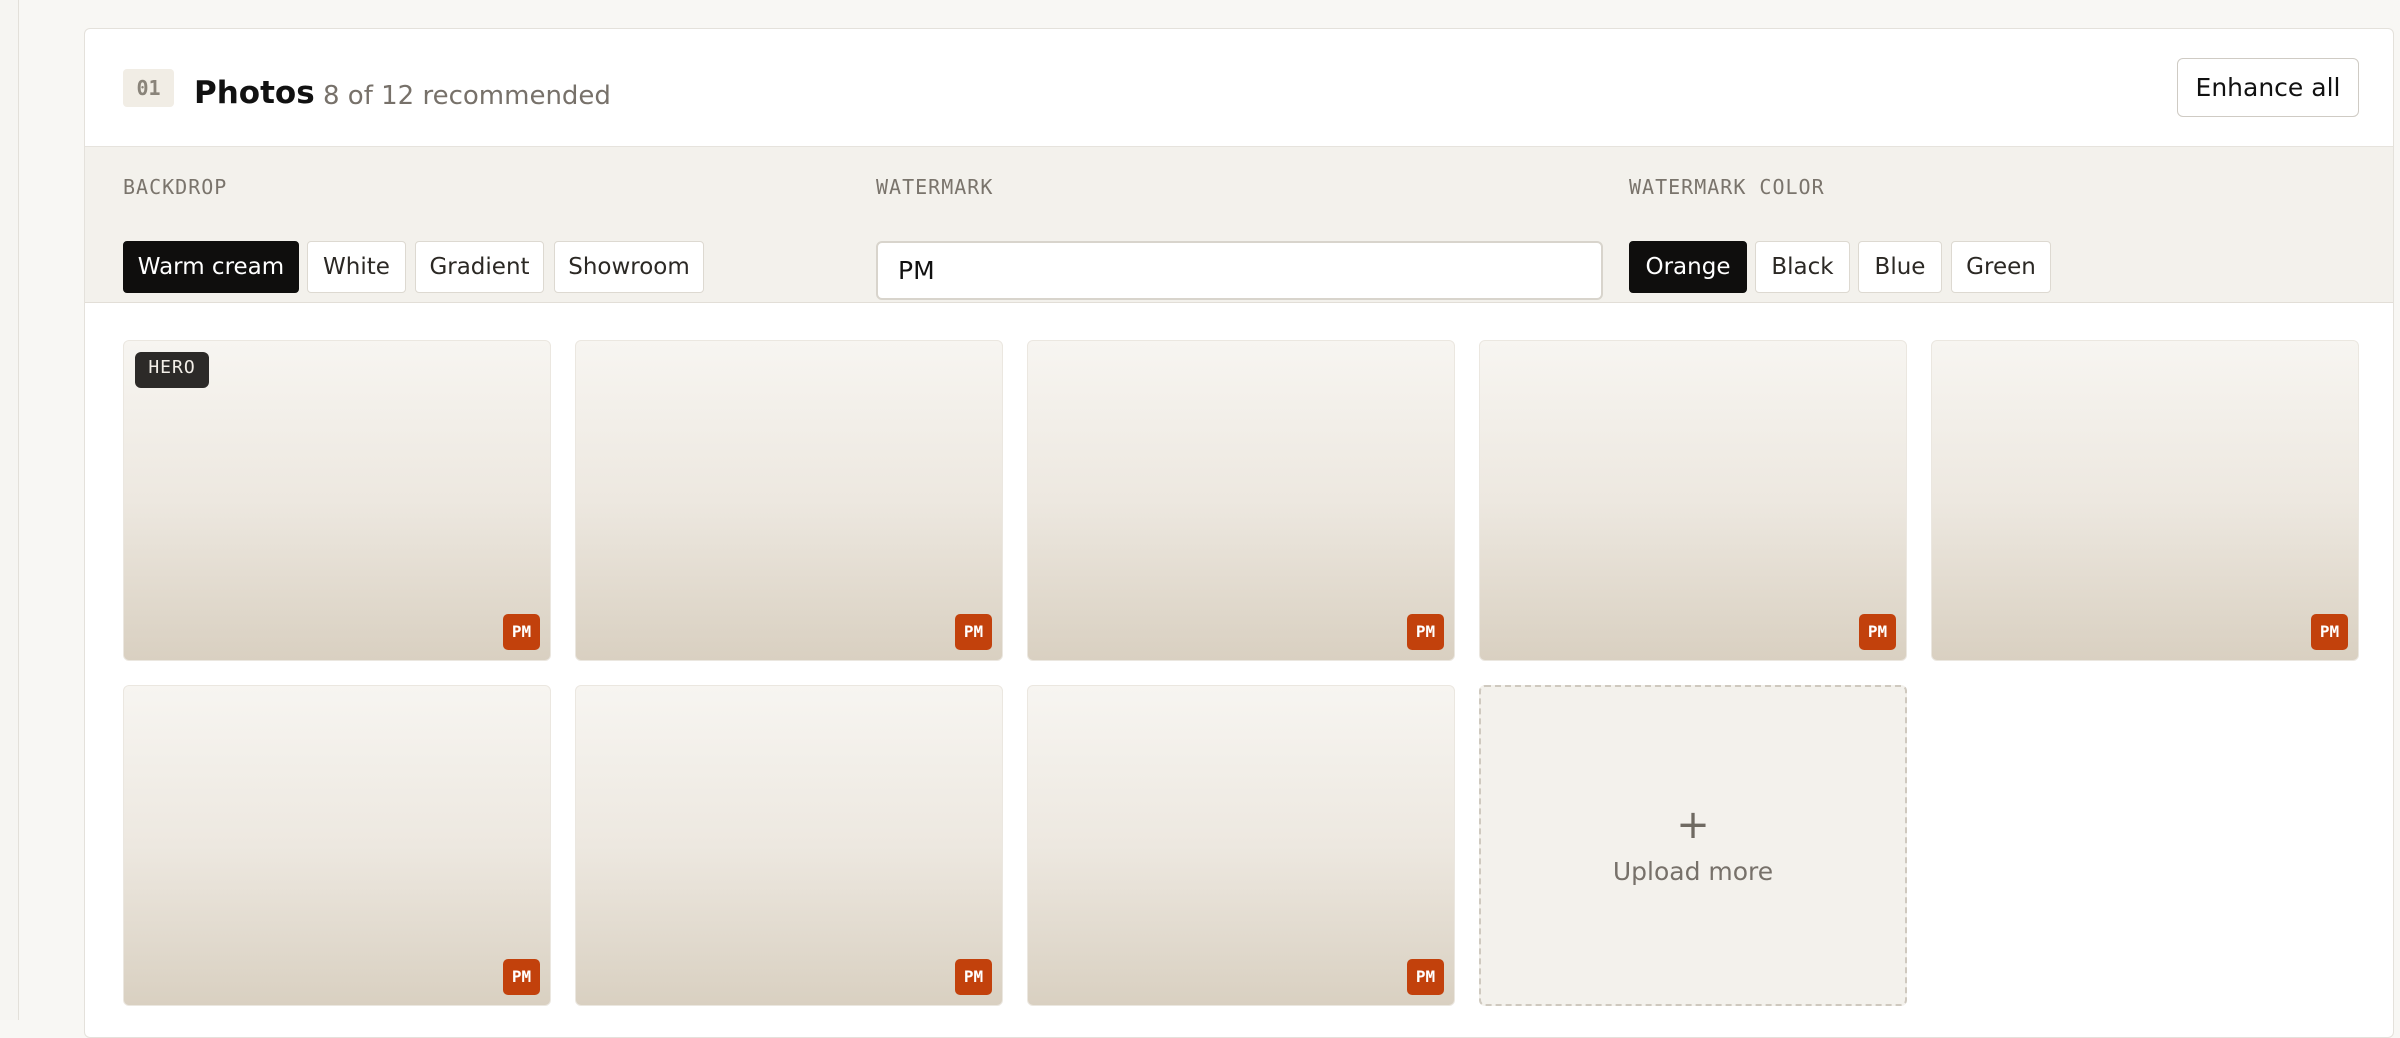 This screenshot has width=2400, height=1038. Describe the element at coordinates (254, 93) in the screenshot. I see `panel-title: Photos` at that location.